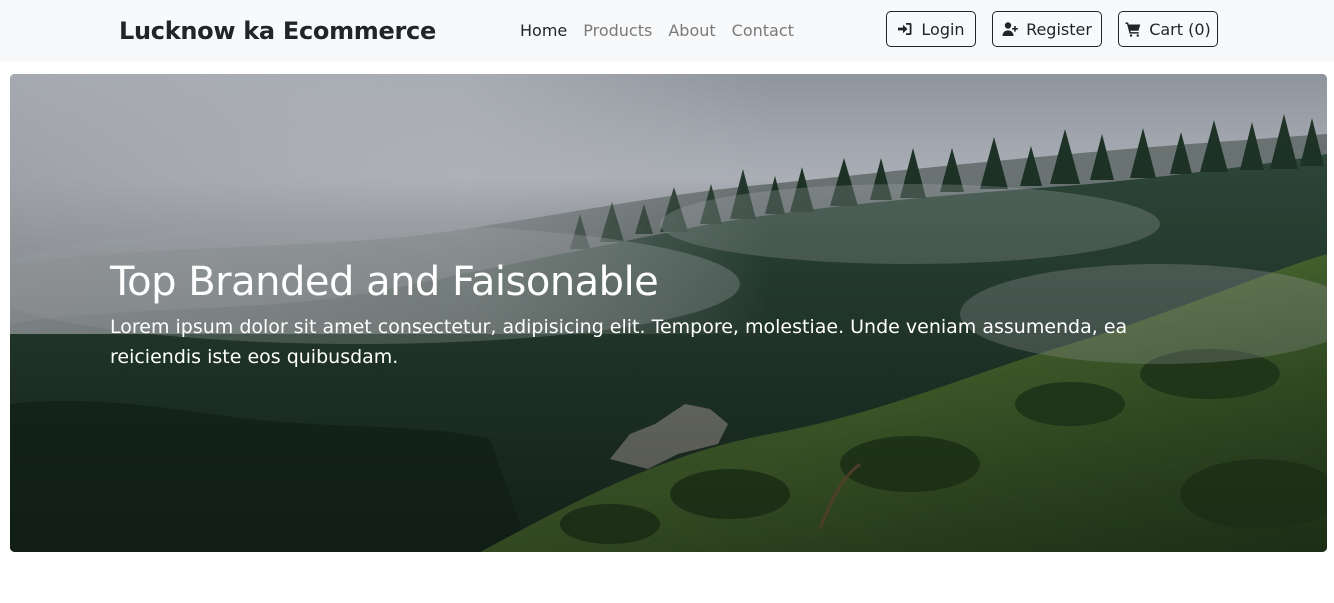  I want to click on cart-button: Cart (0), so click(1168, 29).